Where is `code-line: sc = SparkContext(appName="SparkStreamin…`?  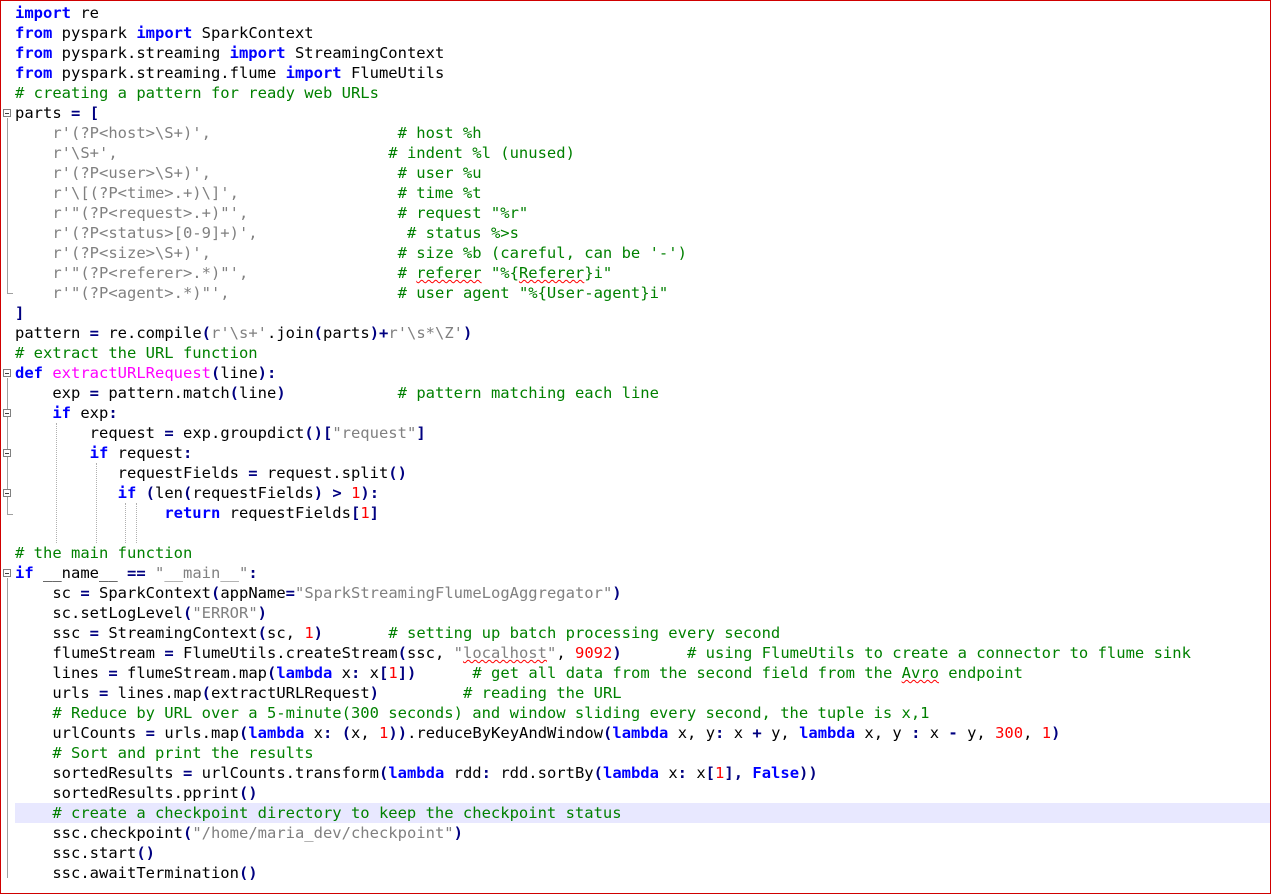
code-line: sc = SparkContext(appName="SparkStreamin… is located at coordinates (642, 593).